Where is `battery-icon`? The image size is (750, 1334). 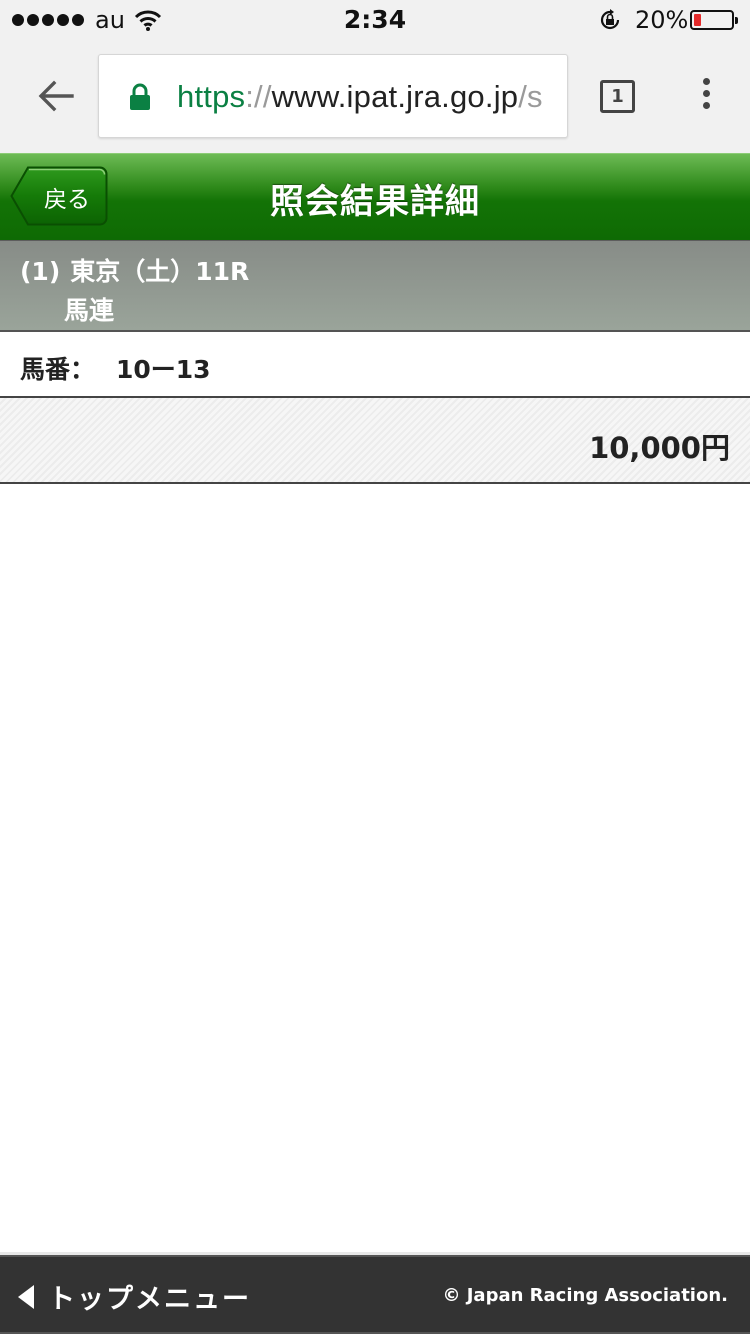
battery-icon is located at coordinates (714, 20).